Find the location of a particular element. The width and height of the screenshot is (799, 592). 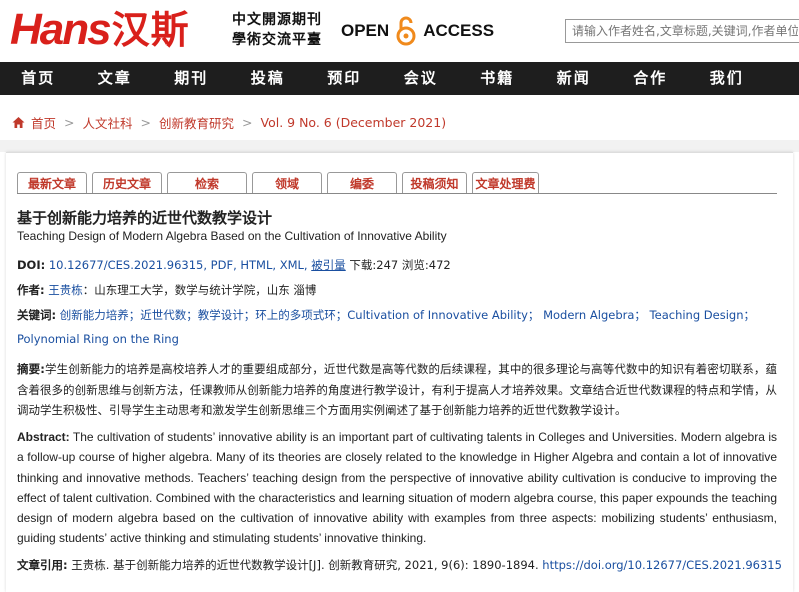

tab-divider is located at coordinates (397, 193).